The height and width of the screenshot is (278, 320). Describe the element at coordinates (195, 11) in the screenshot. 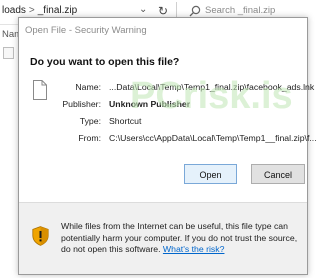

I see `search-icon` at that location.